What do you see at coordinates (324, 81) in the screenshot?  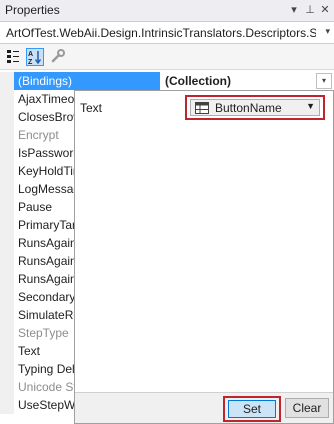 I see `bindings-dropdown-button: ▾` at bounding box center [324, 81].